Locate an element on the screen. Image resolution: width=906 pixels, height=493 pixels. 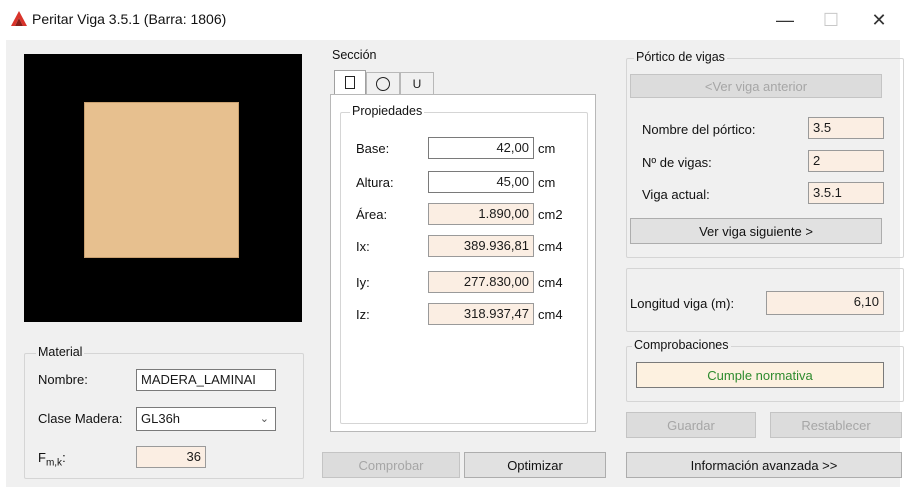
portico-nombre-label: Nombre del pórtico: is located at coordinates (699, 129).